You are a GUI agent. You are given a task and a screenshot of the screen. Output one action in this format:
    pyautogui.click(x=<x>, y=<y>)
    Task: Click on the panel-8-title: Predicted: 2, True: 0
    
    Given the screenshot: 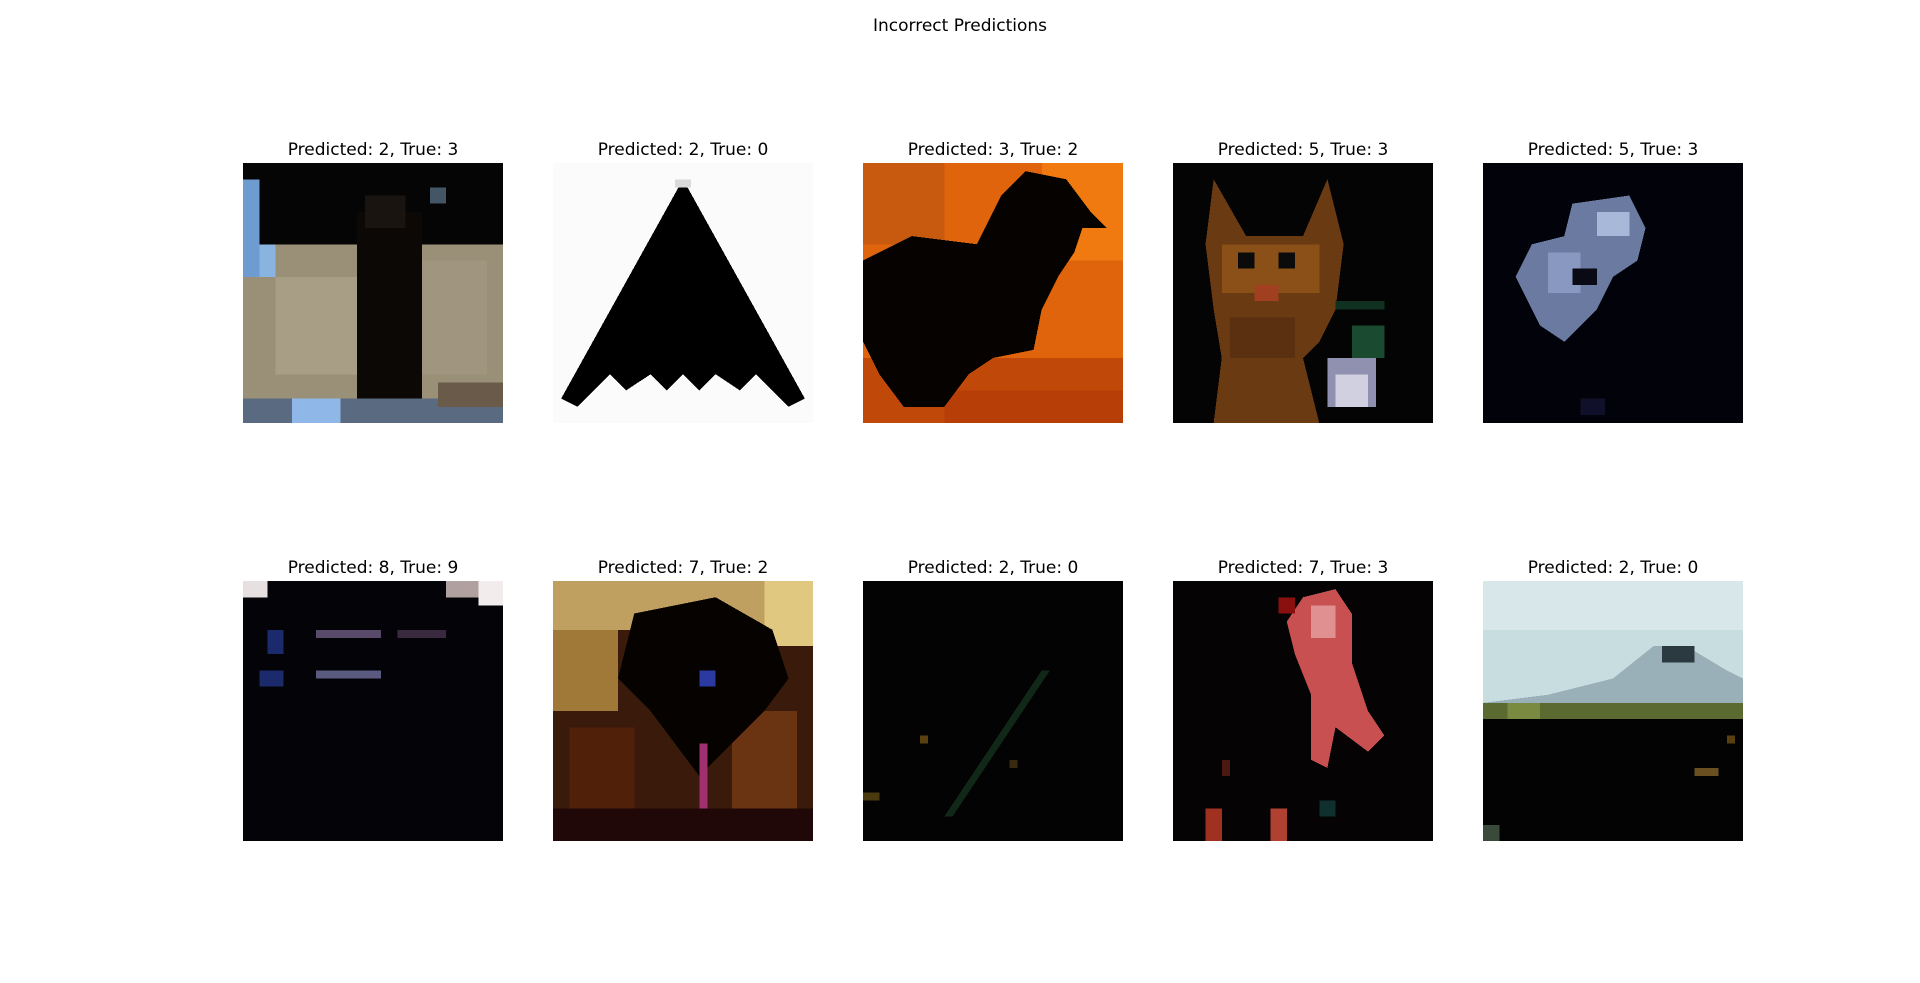 What is the action you would take?
    pyautogui.click(x=993, y=568)
    